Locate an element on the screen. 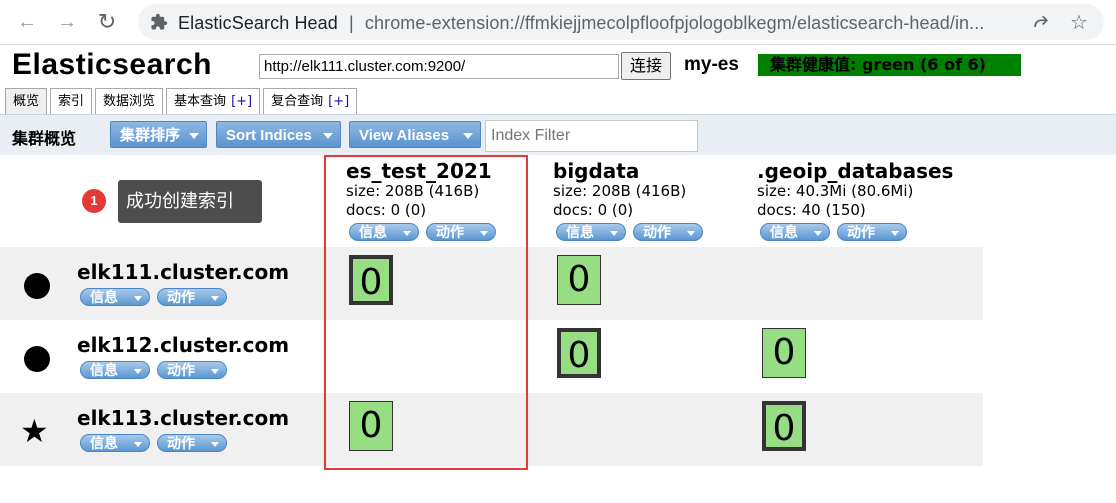 The image size is (1116, 503). tab-overview: 概览 is located at coordinates (26, 101).